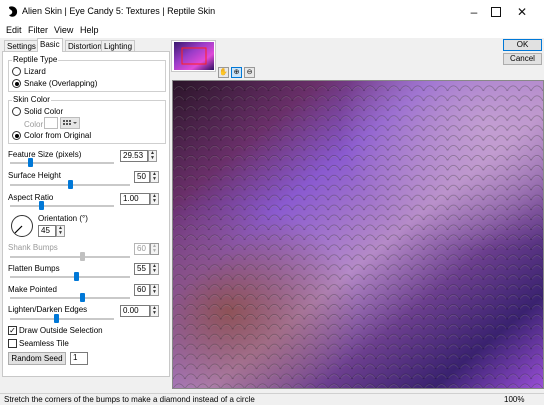  What do you see at coordinates (16, 71) in the screenshot?
I see `radio-lizard` at bounding box center [16, 71].